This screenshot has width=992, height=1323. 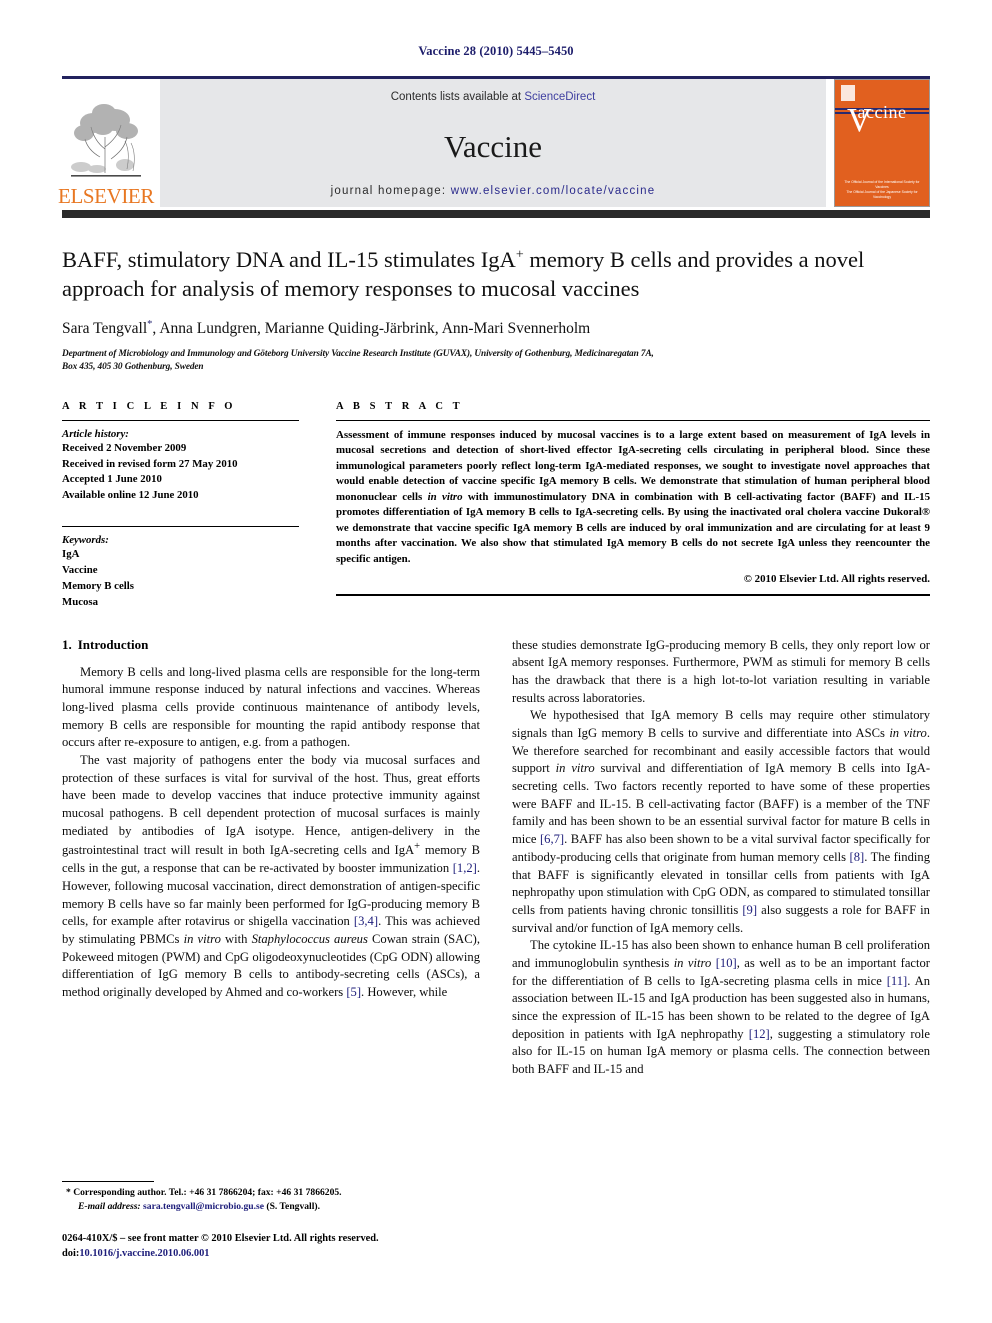 What do you see at coordinates (203, 1206) in the screenshot?
I see `email-address-link: sara.tengvall@microbio.gu.se` at bounding box center [203, 1206].